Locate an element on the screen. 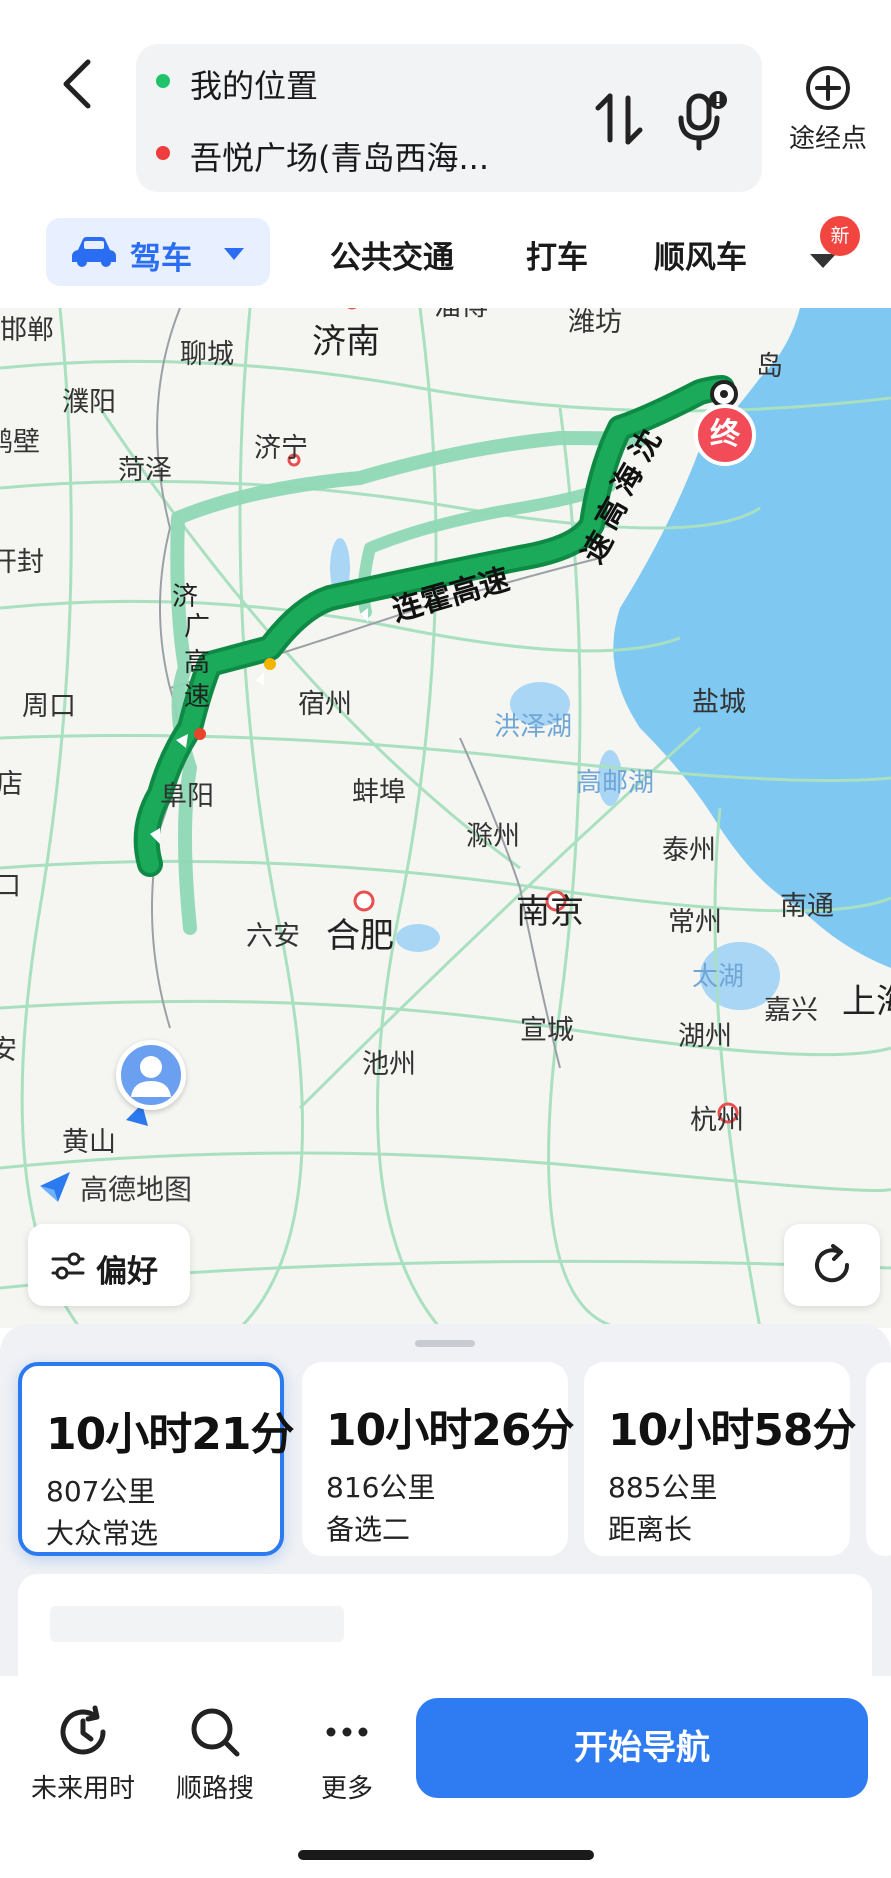  city-label: 池州 is located at coordinates (389, 1064).